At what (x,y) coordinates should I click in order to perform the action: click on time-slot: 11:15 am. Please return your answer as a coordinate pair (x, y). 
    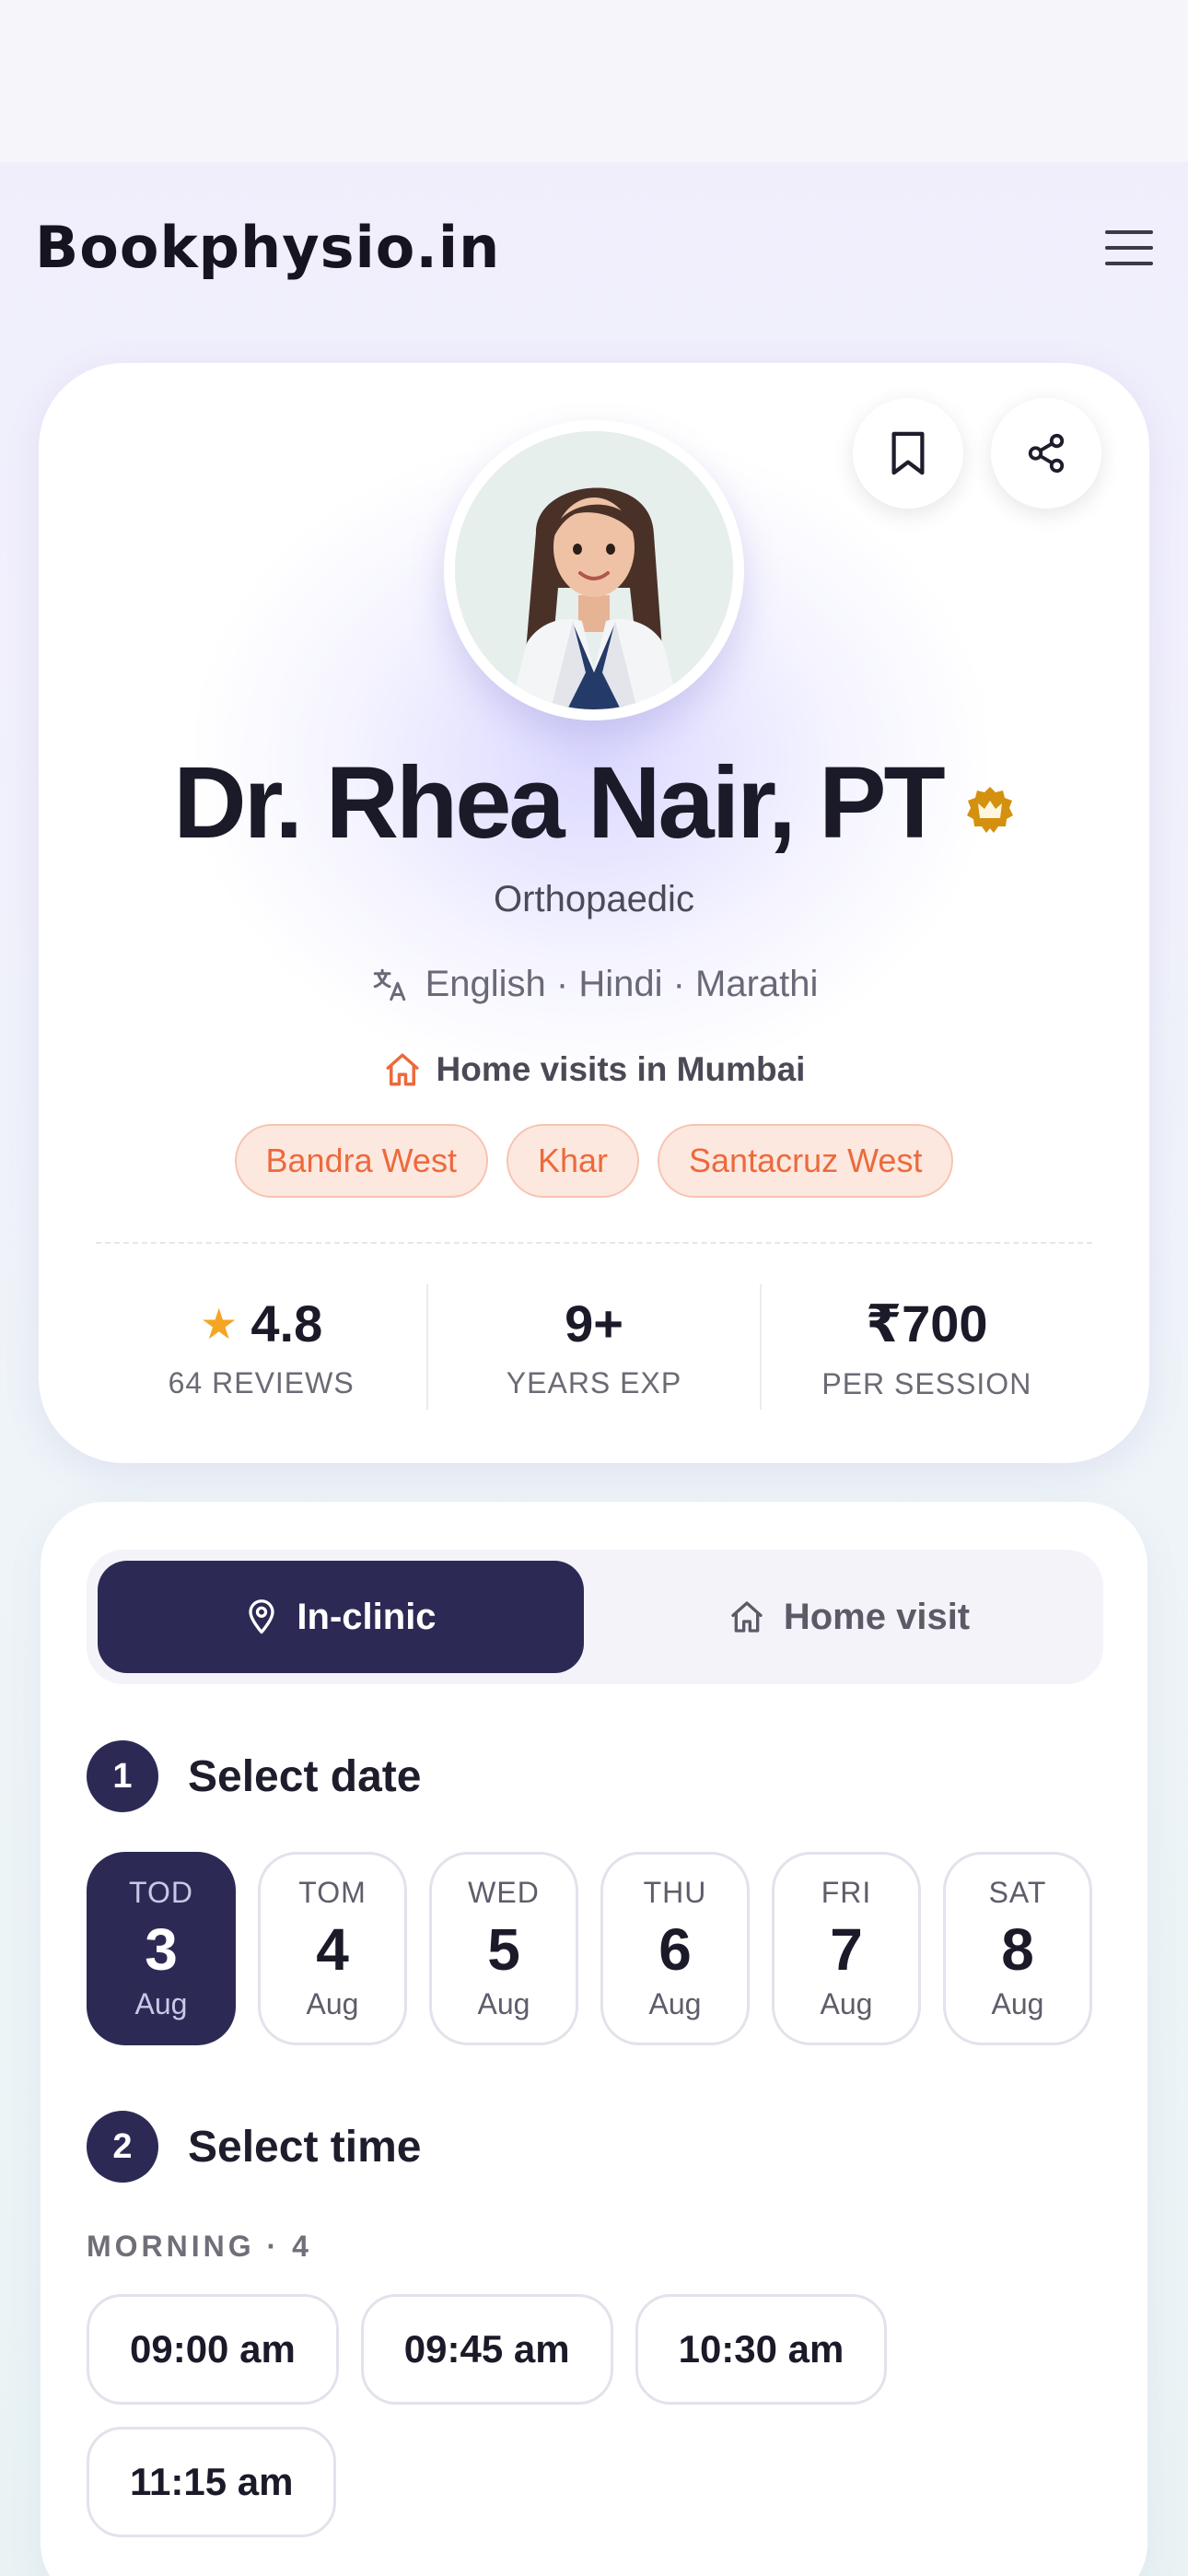
    Looking at the image, I should click on (212, 2482).